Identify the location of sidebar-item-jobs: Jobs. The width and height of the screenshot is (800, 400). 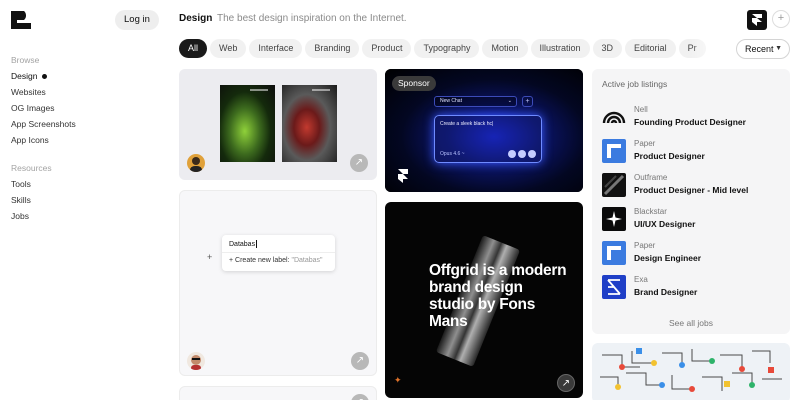
(86, 216).